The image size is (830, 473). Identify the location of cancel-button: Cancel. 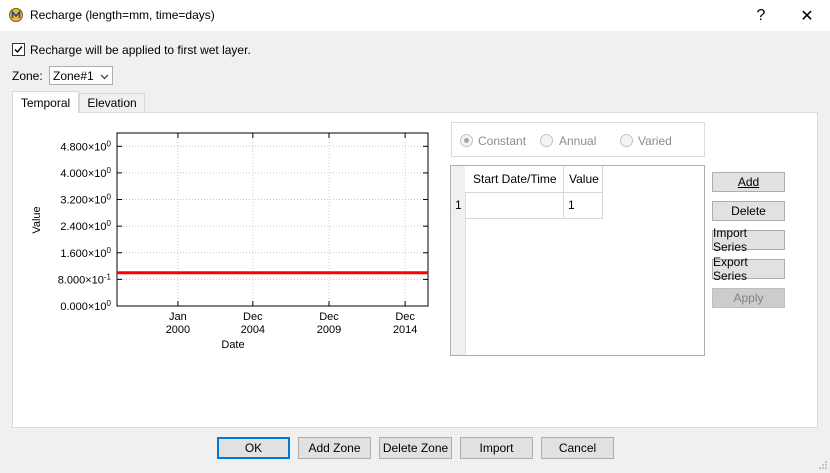
(577, 448).